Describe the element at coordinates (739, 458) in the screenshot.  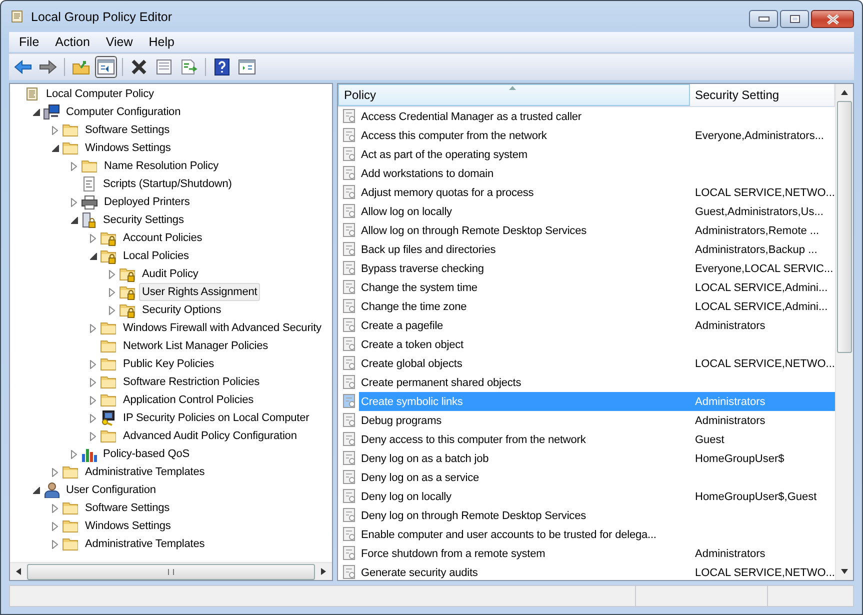
I see `security-setting: HomeGroupUser$` at that location.